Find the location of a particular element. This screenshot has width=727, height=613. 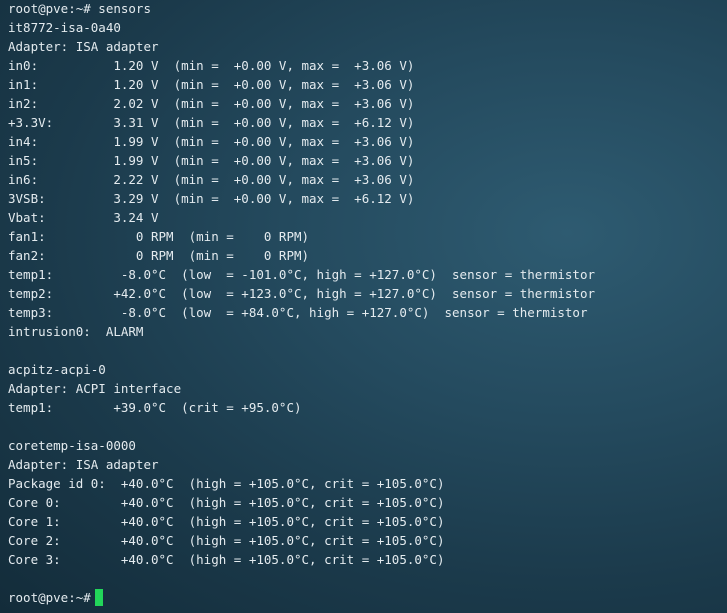

terminal-line: Adapter: ACPI interface is located at coordinates (95, 388).